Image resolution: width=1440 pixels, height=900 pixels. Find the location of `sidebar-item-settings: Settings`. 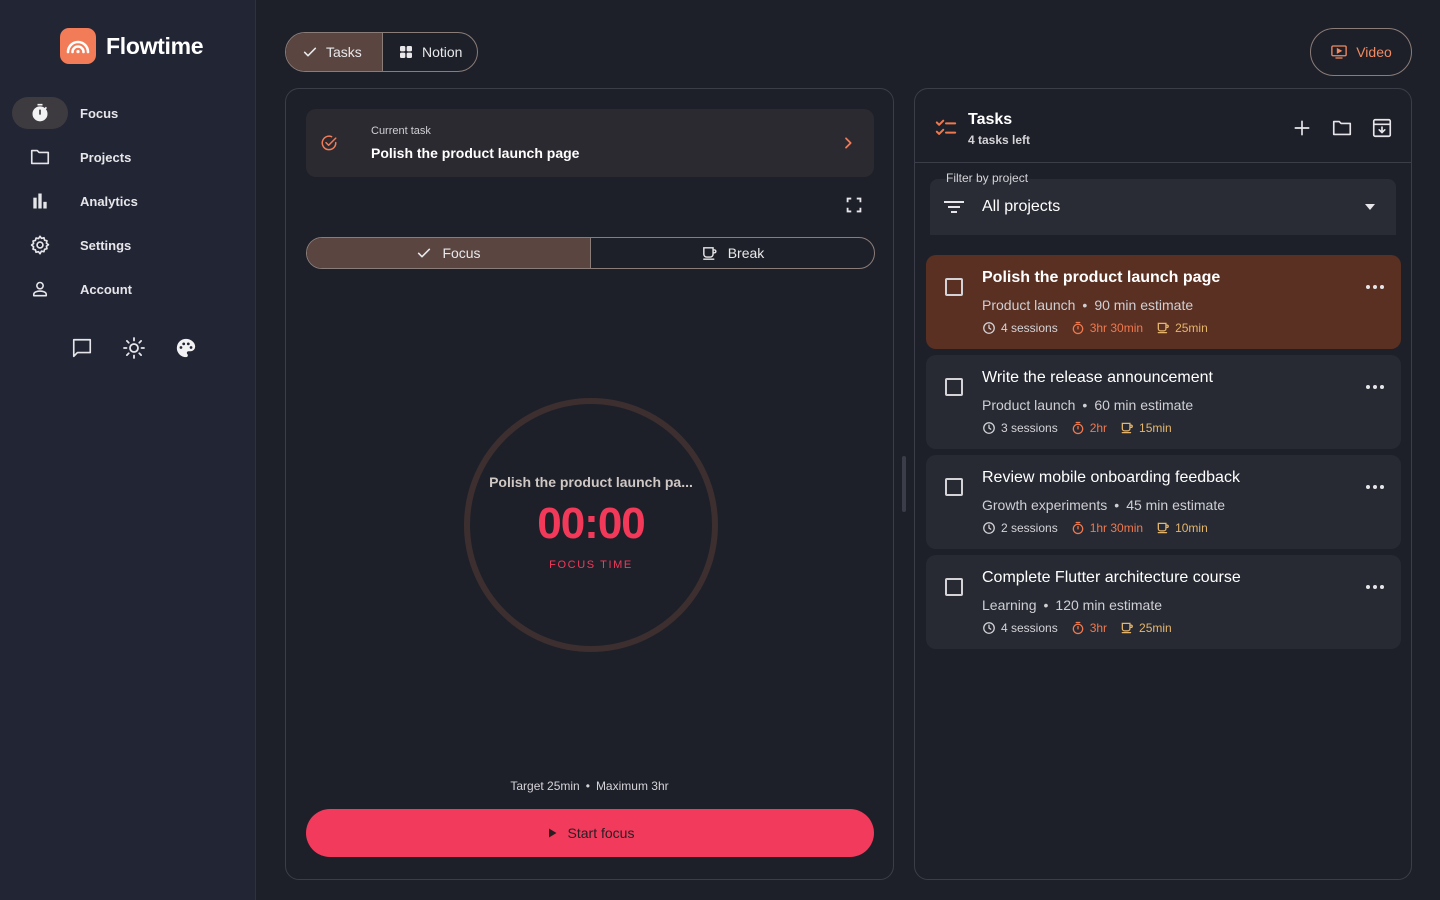

sidebar-item-settings: Settings is located at coordinates (128, 245).